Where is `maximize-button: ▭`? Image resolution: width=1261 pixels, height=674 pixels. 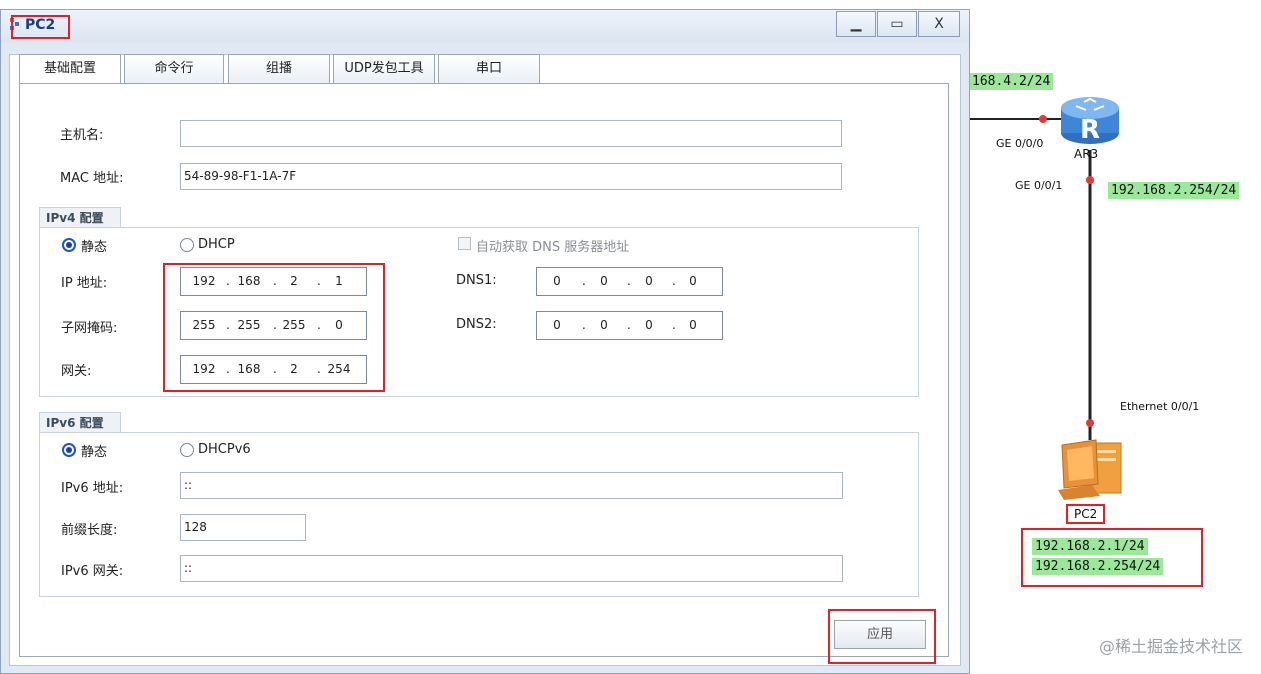
maximize-button: ▭ is located at coordinates (897, 24).